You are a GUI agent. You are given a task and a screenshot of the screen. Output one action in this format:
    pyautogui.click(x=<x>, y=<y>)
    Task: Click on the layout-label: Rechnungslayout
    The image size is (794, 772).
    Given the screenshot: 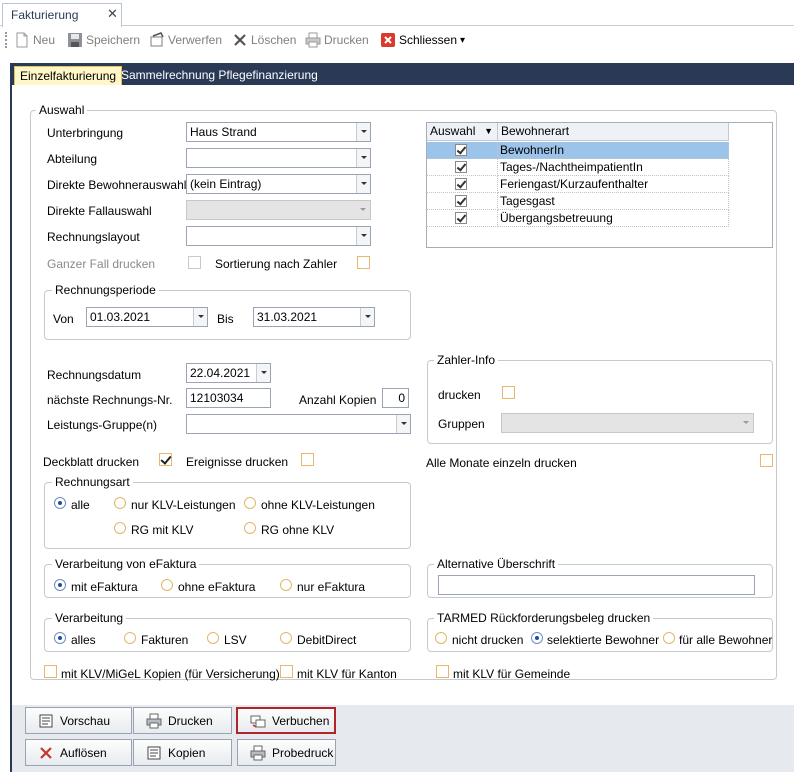 What is the action you would take?
    pyautogui.click(x=93, y=237)
    